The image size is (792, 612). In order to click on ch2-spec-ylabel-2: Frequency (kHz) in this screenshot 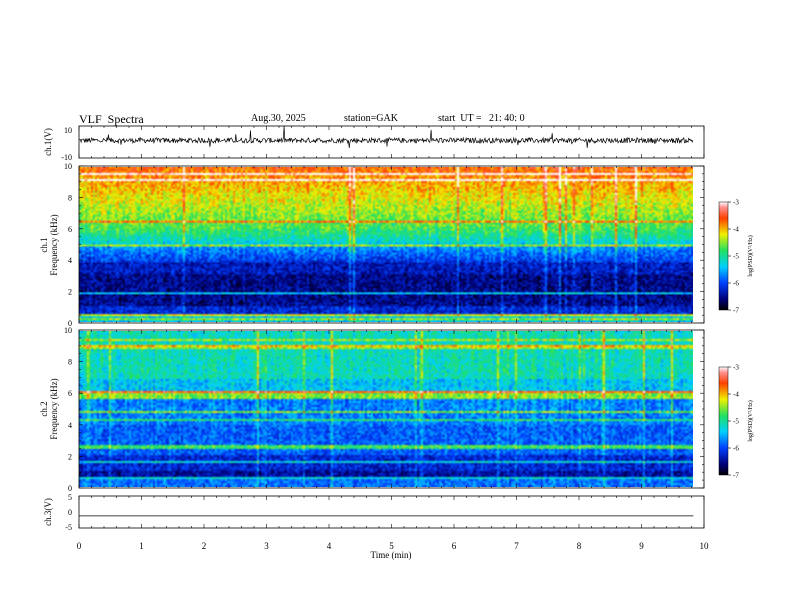, I will do `click(54, 408)`.